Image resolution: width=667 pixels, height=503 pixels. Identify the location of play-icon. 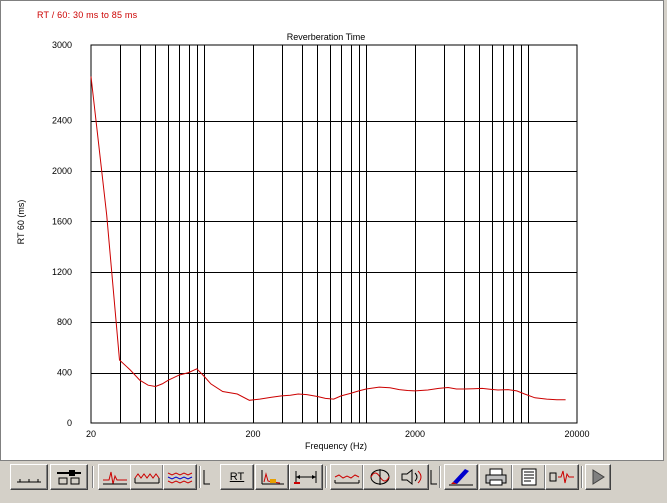
(598, 477).